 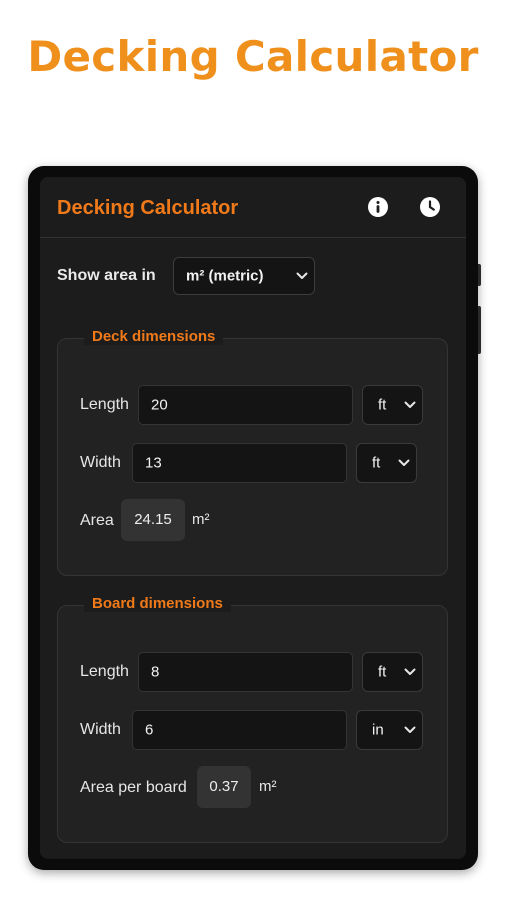 What do you see at coordinates (253, 207) in the screenshot?
I see `app-header: Decking Calculator` at bounding box center [253, 207].